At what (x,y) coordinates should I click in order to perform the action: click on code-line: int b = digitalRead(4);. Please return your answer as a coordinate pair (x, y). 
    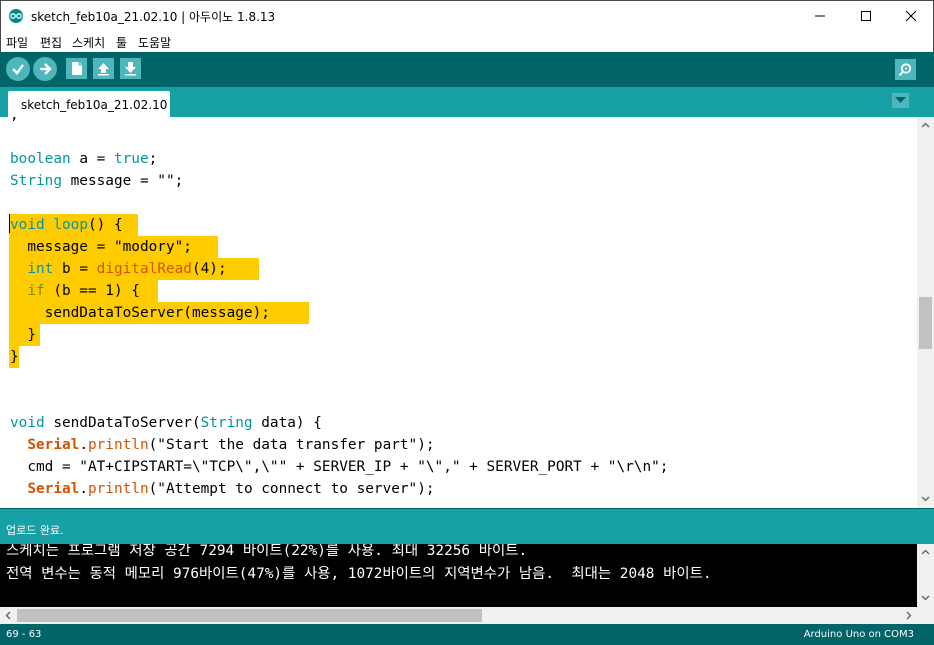
    Looking at the image, I should click on (127, 269).